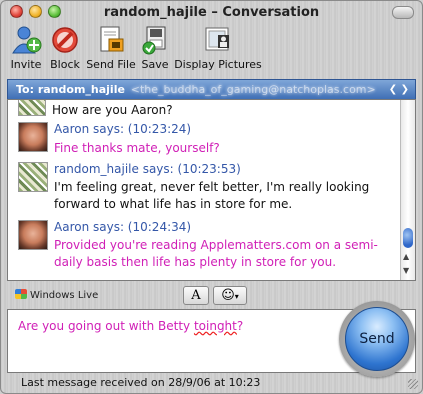 Image resolution: width=423 pixels, height=394 pixels. What do you see at coordinates (155, 64) in the screenshot?
I see `save-label: Save` at bounding box center [155, 64].